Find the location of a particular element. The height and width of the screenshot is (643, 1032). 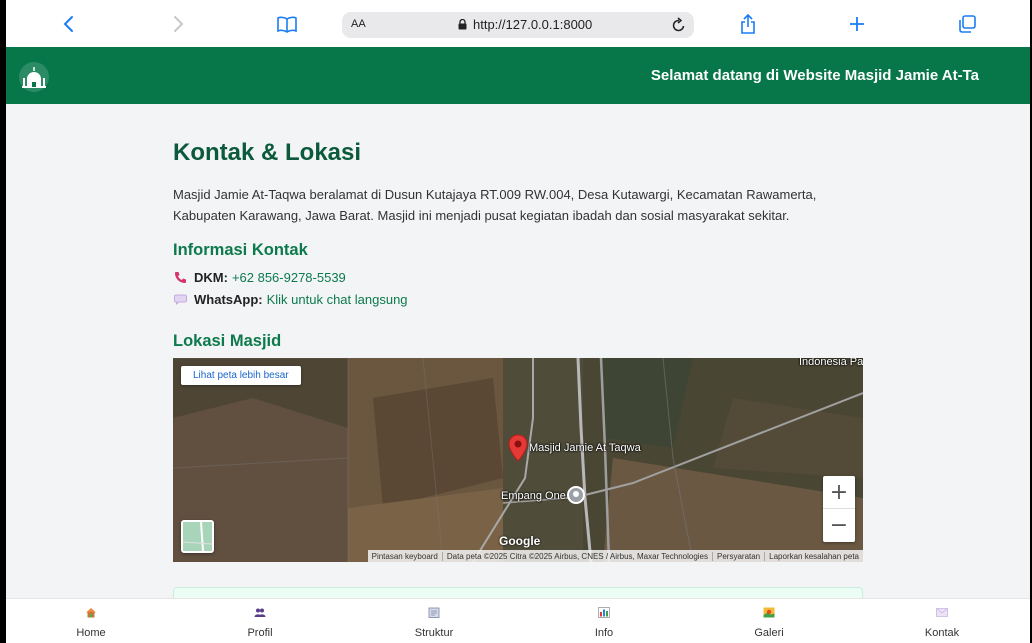

page-title: Kontak & Lokasi is located at coordinates (267, 152).